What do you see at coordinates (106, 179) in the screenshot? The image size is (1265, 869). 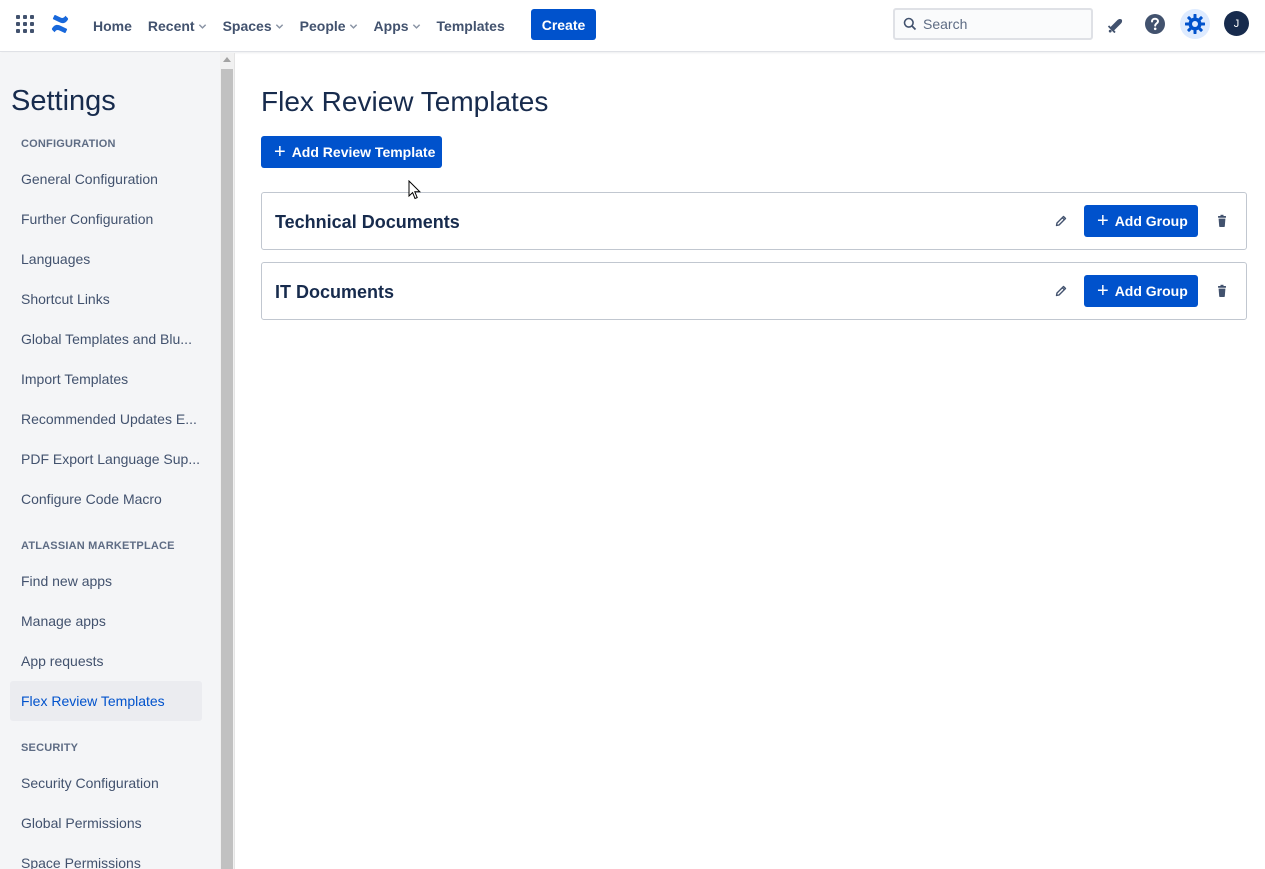 I see `sidebar-item-general-configuration: General Configuration` at bounding box center [106, 179].